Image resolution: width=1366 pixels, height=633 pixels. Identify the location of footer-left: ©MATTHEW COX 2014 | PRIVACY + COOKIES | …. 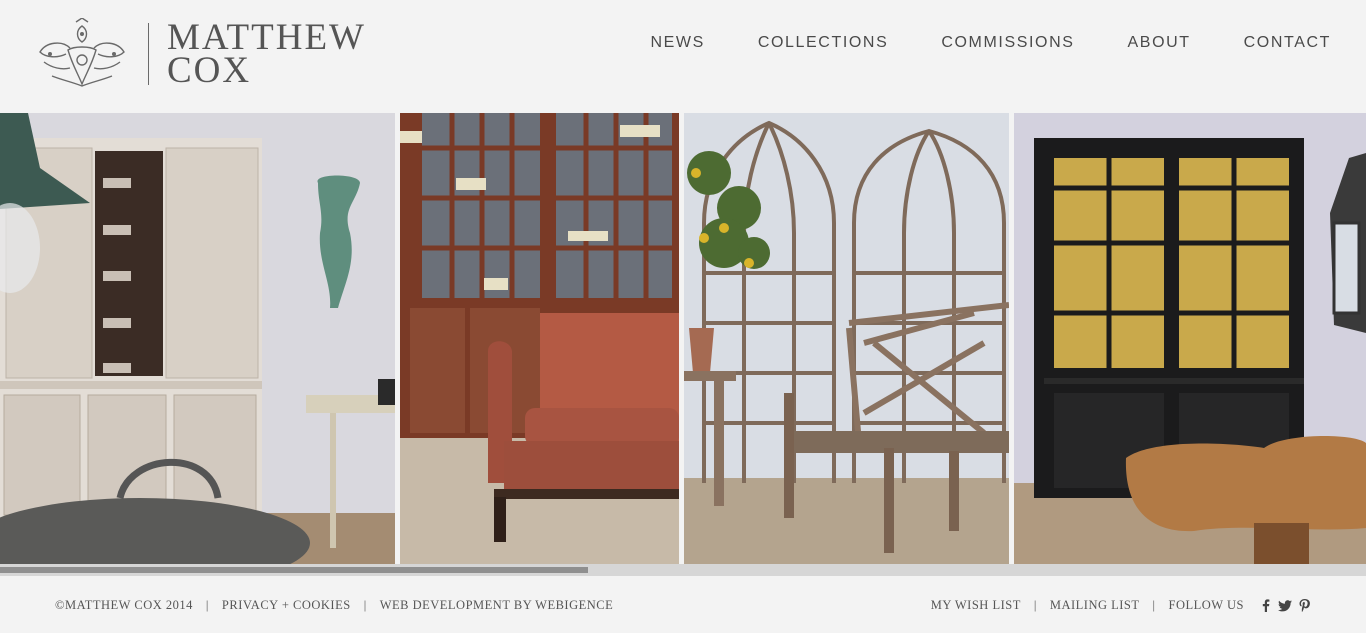
(334, 605).